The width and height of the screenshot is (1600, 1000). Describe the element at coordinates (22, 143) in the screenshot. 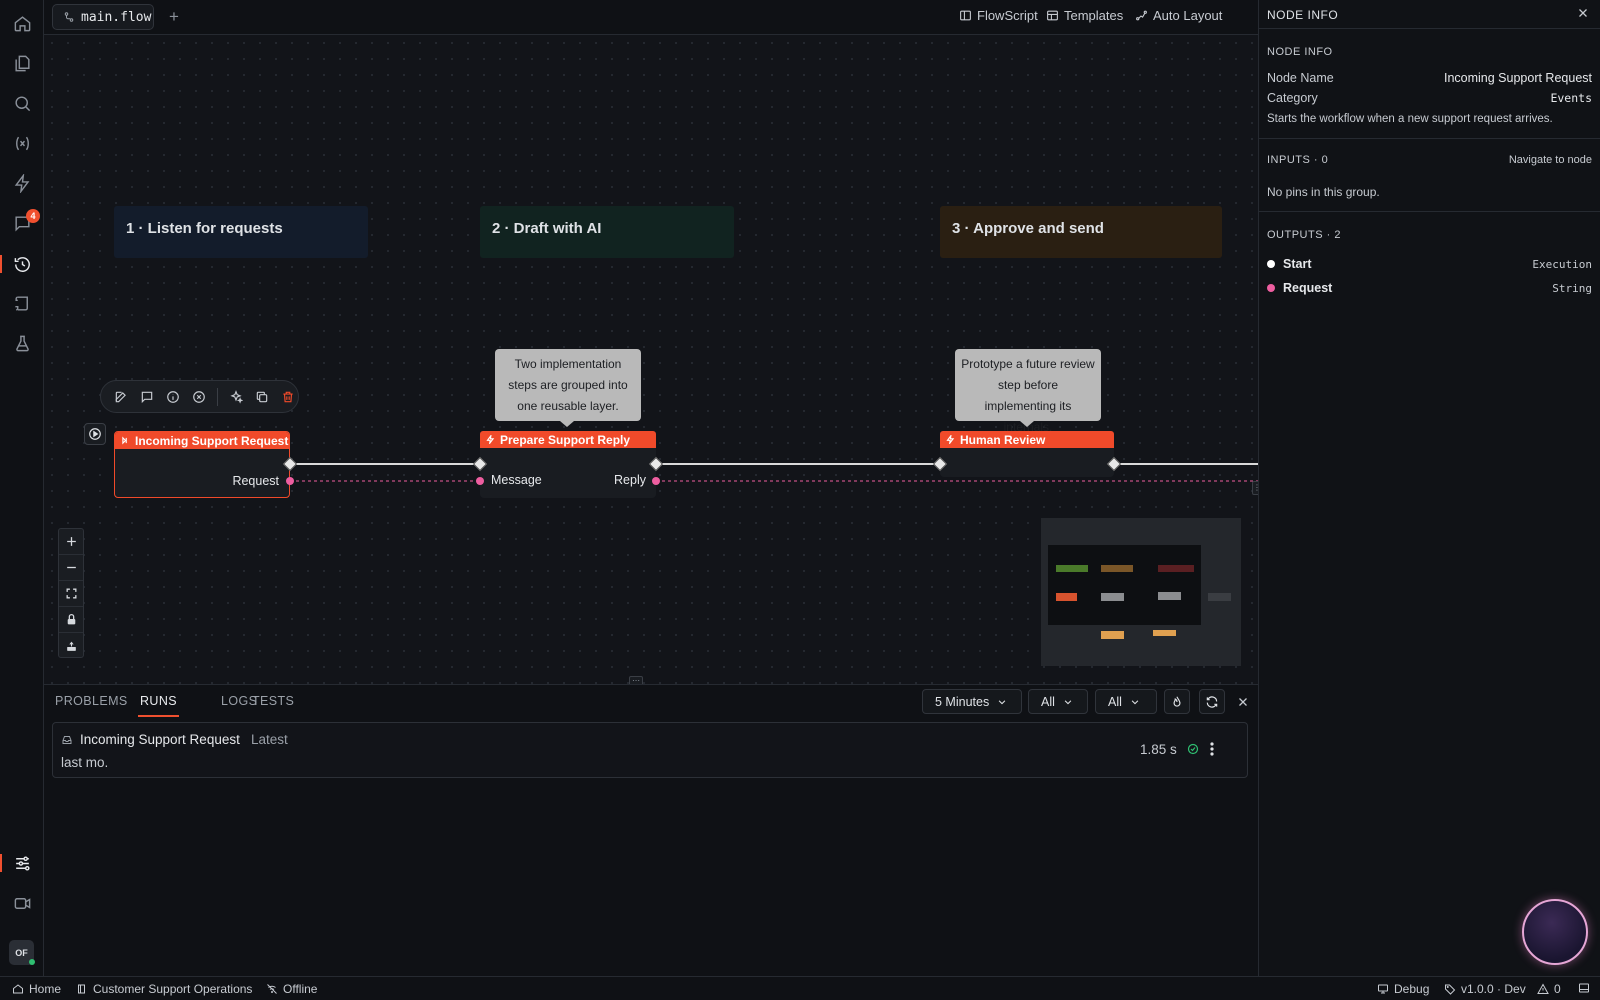

I see `variables-button` at that location.